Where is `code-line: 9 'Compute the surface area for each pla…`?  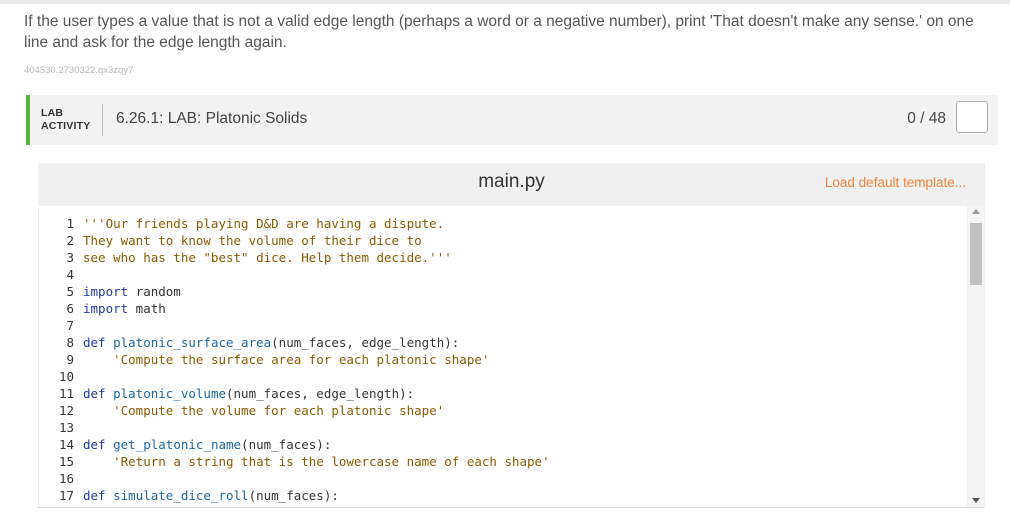 code-line: 9 'Compute the surface area for each pla… is located at coordinates (503, 359).